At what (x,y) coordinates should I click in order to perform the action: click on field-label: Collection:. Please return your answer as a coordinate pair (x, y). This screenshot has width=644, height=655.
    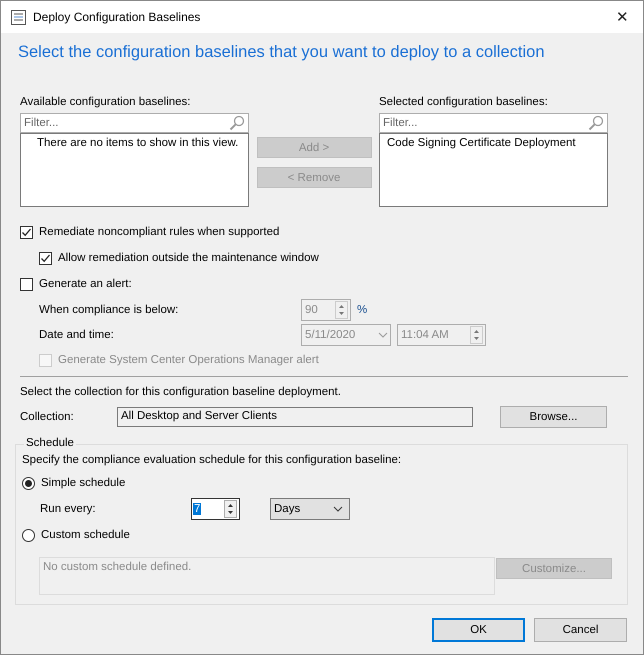
    Looking at the image, I should click on (47, 417).